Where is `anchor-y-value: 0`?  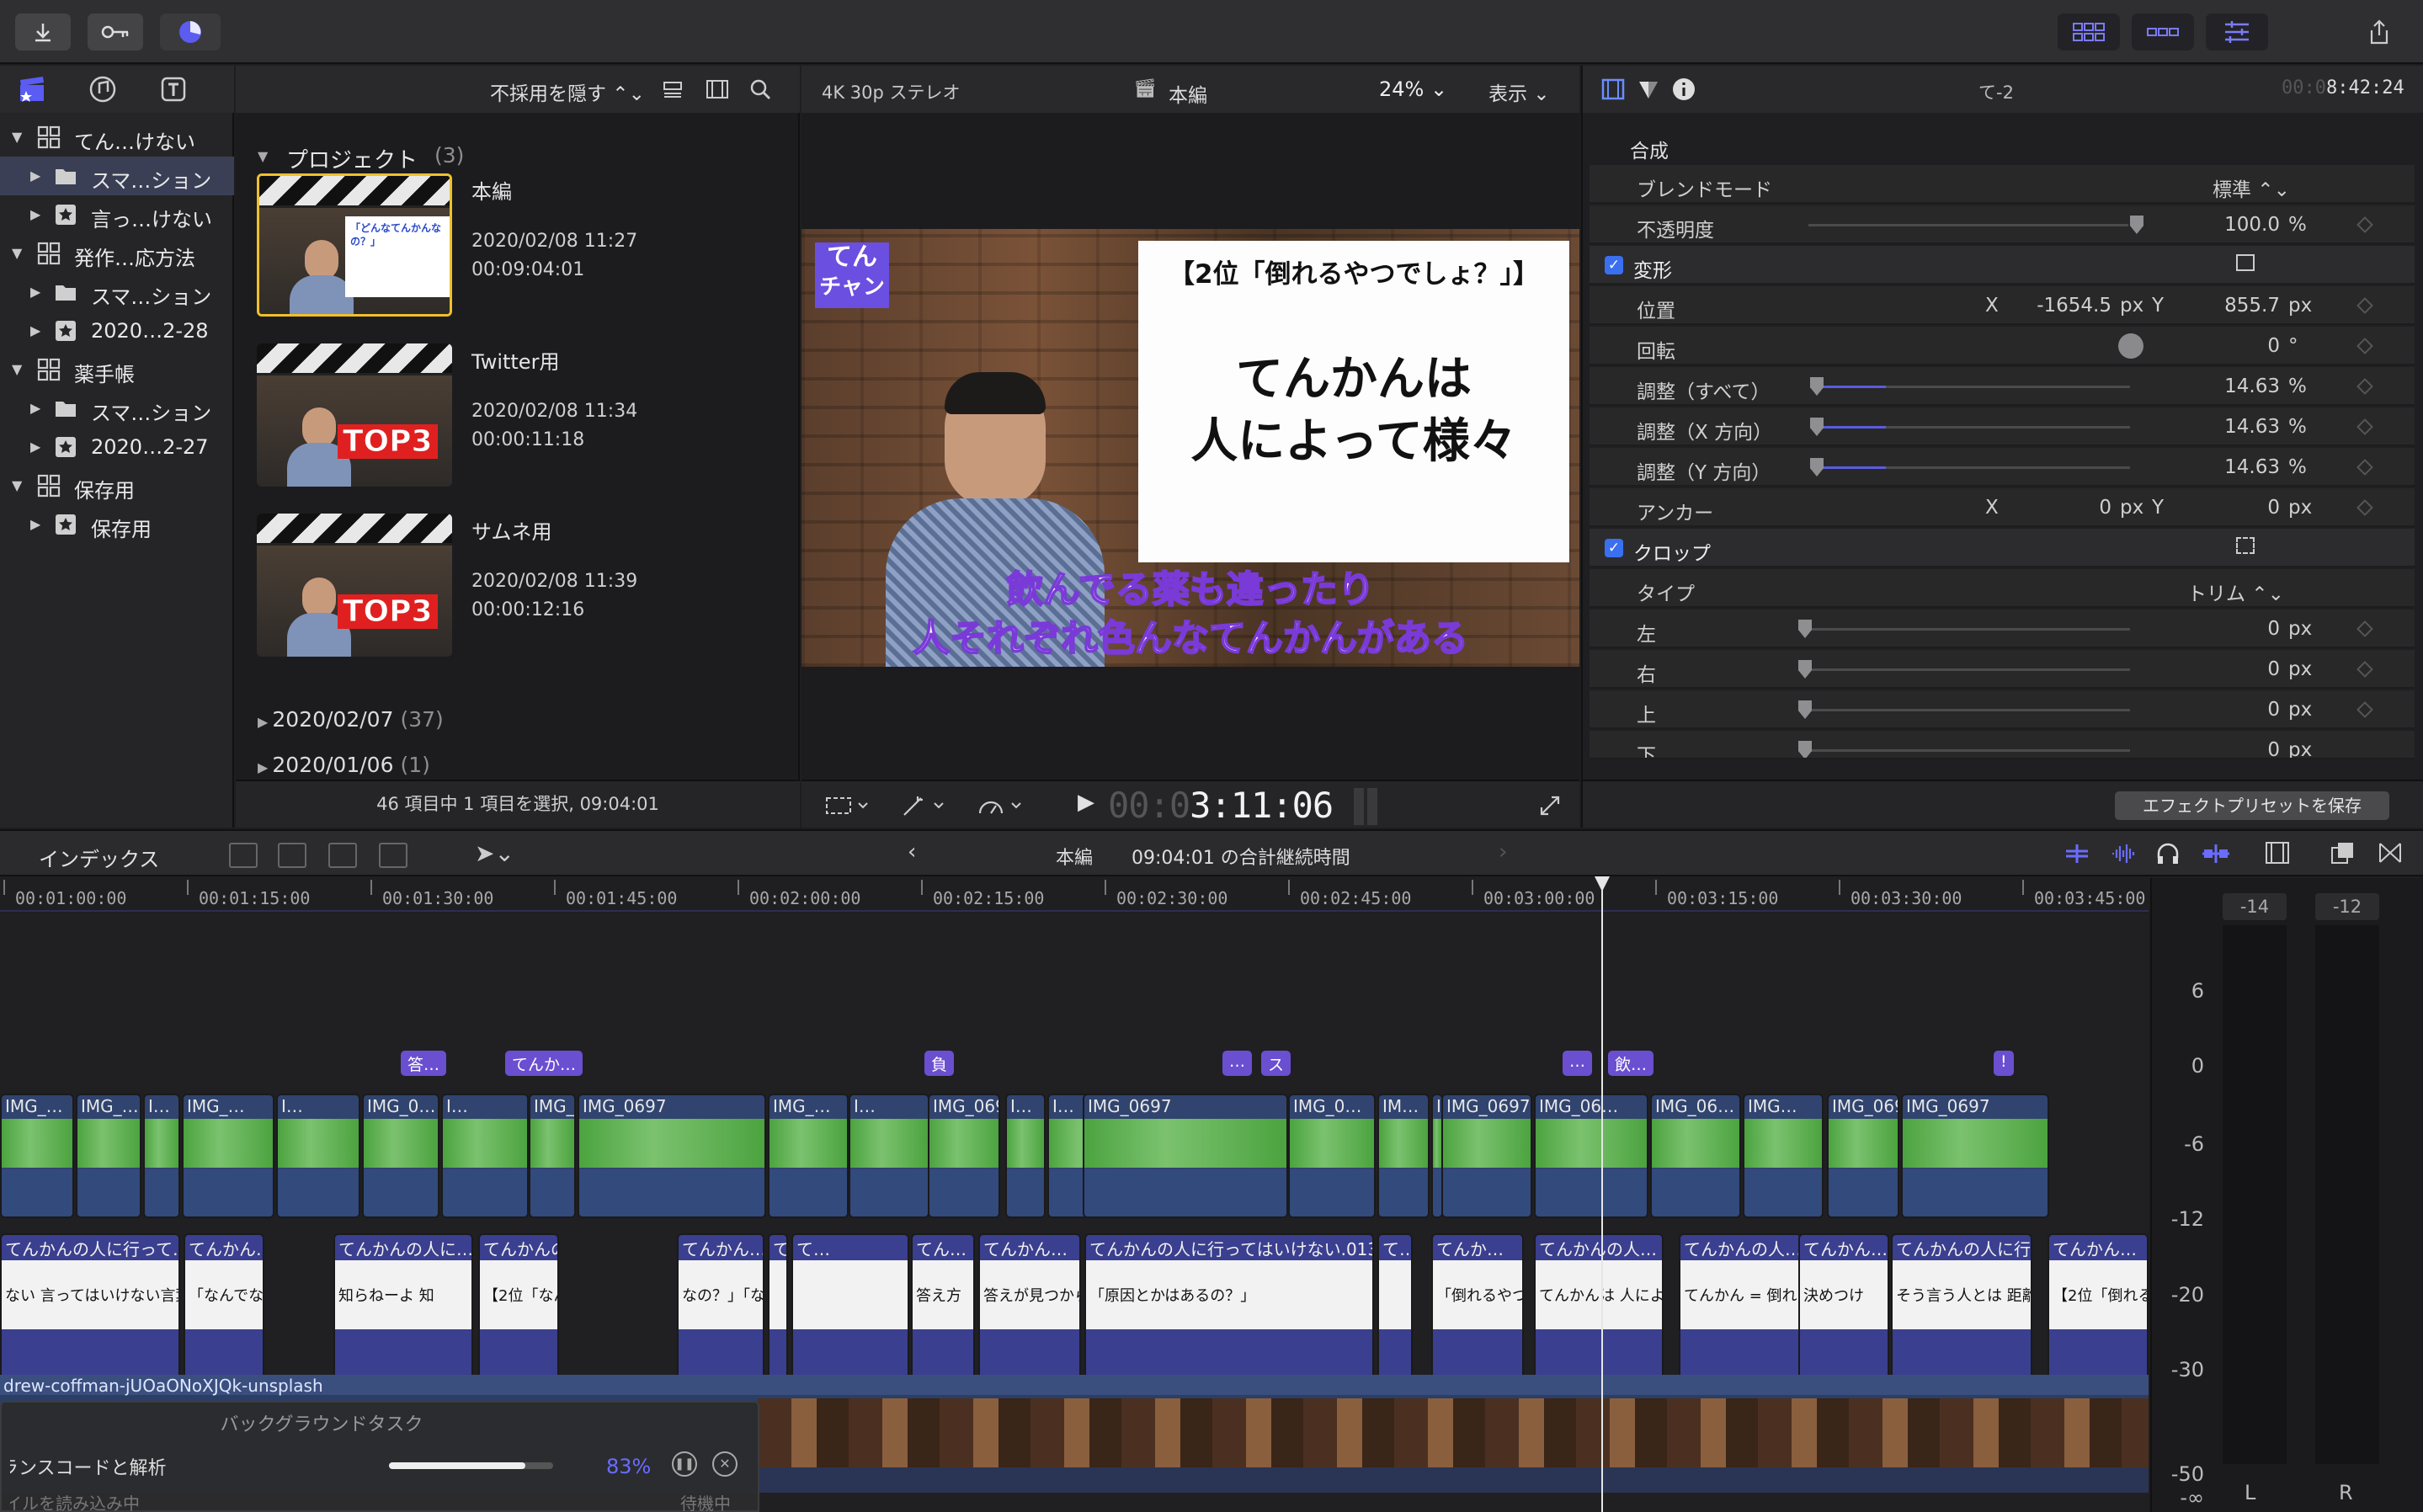
anchor-y-value: 0 is located at coordinates (2230, 508).